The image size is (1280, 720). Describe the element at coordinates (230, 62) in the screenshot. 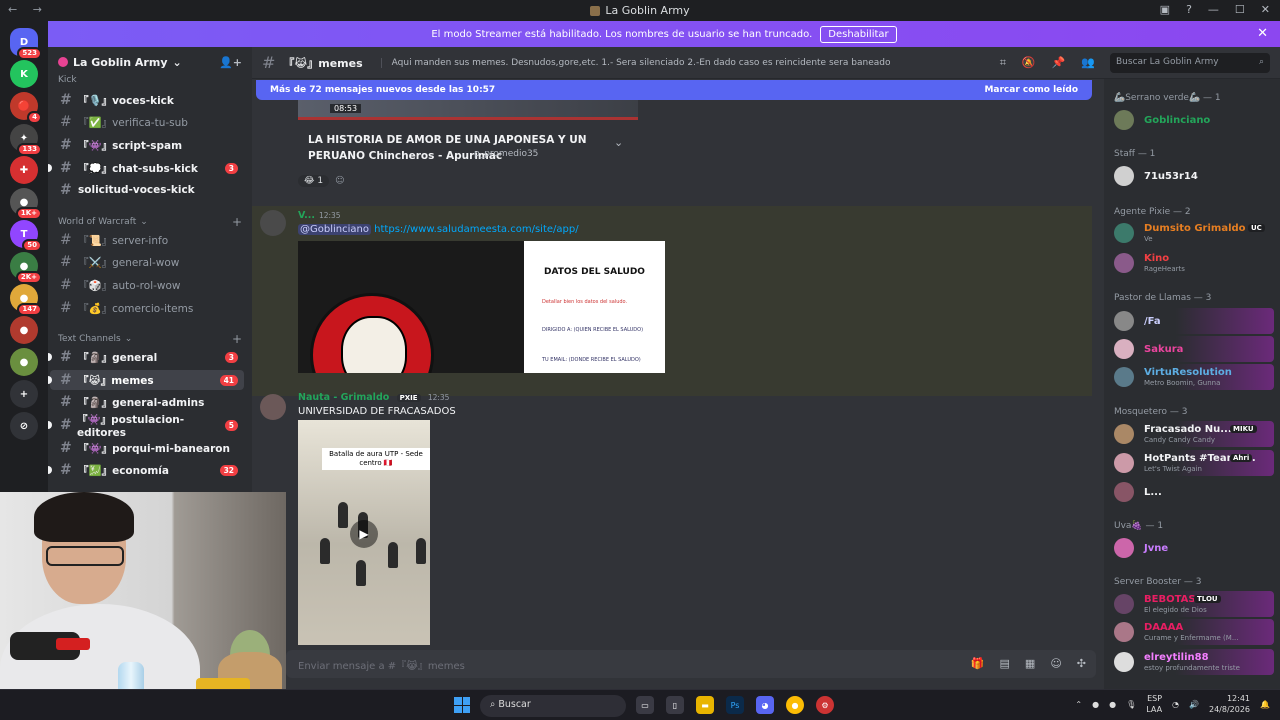

I see `invite-icon: 👤+` at that location.